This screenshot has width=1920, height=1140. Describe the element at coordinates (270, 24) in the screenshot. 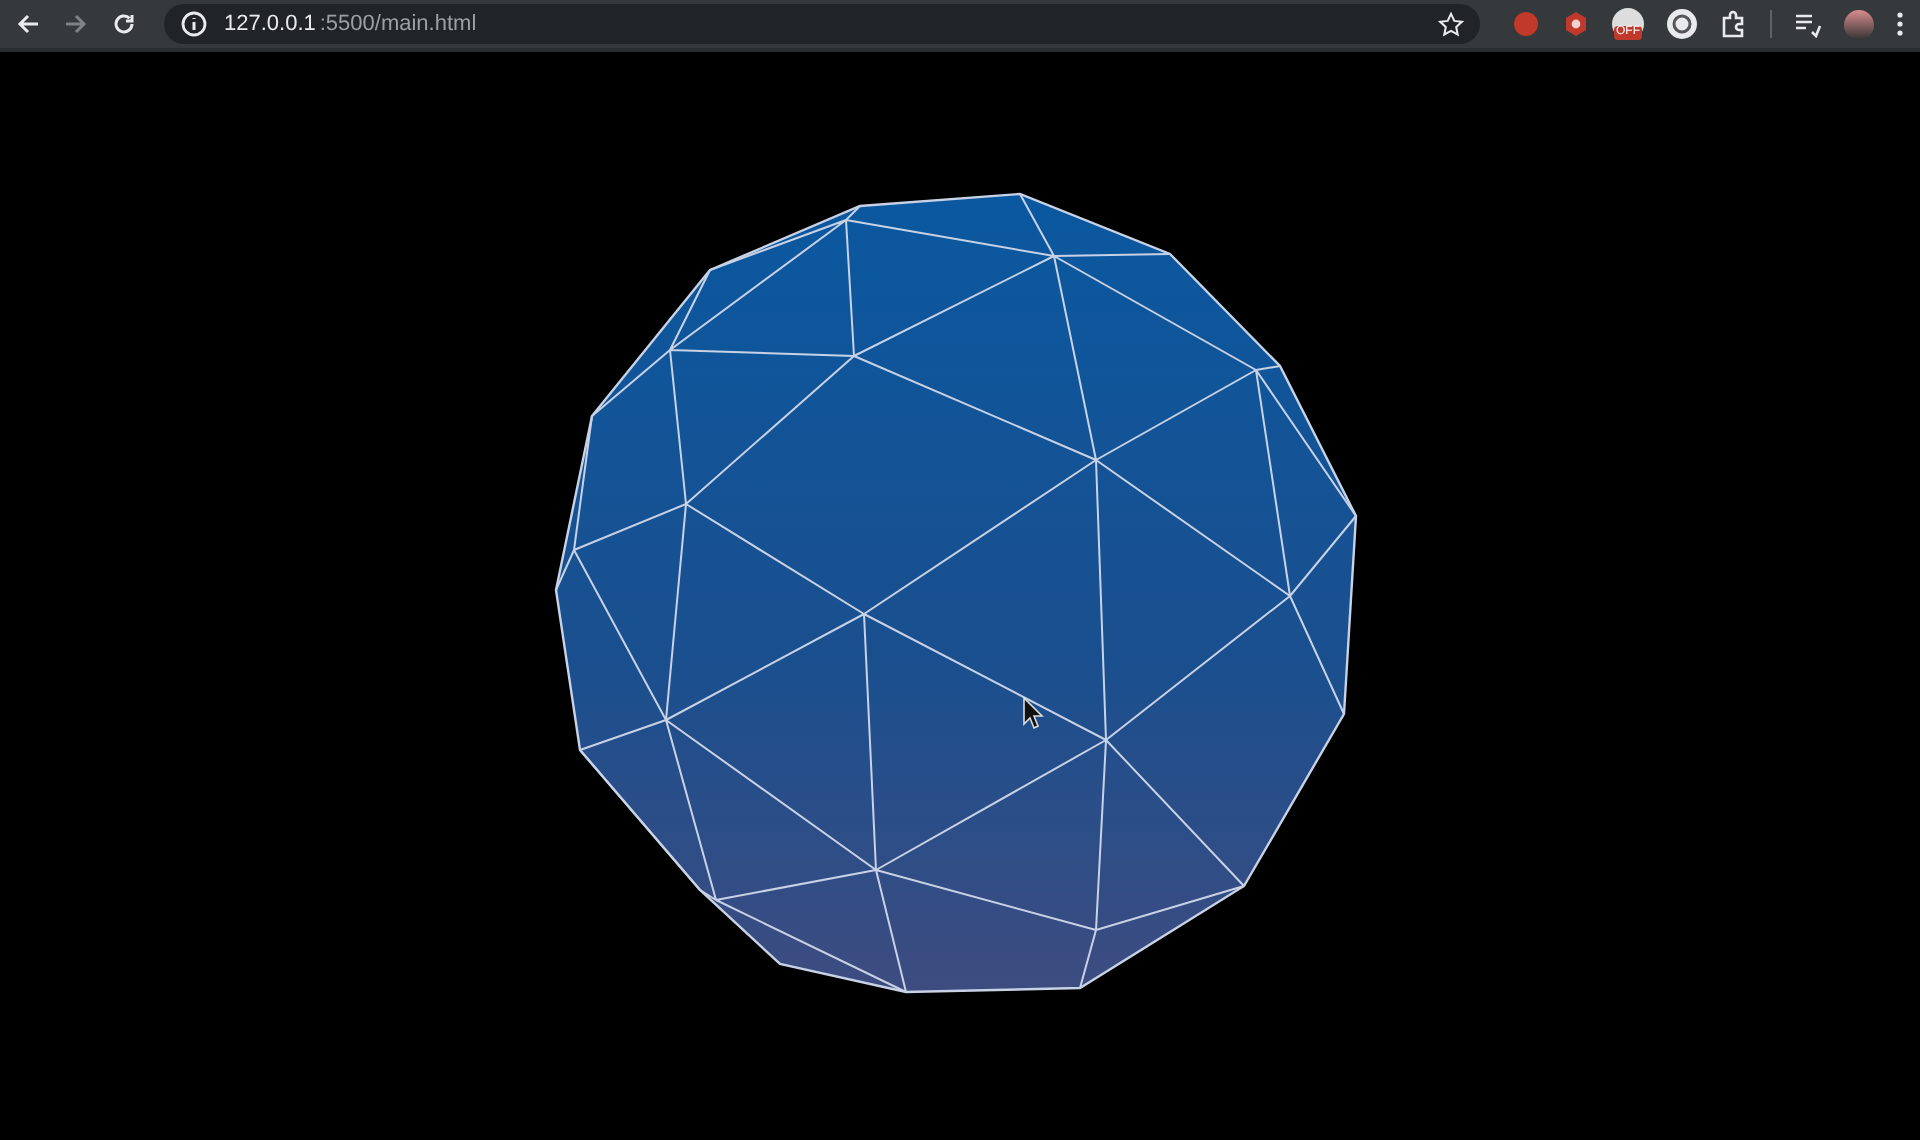

I see `url-host: 127.0.0.1` at that location.